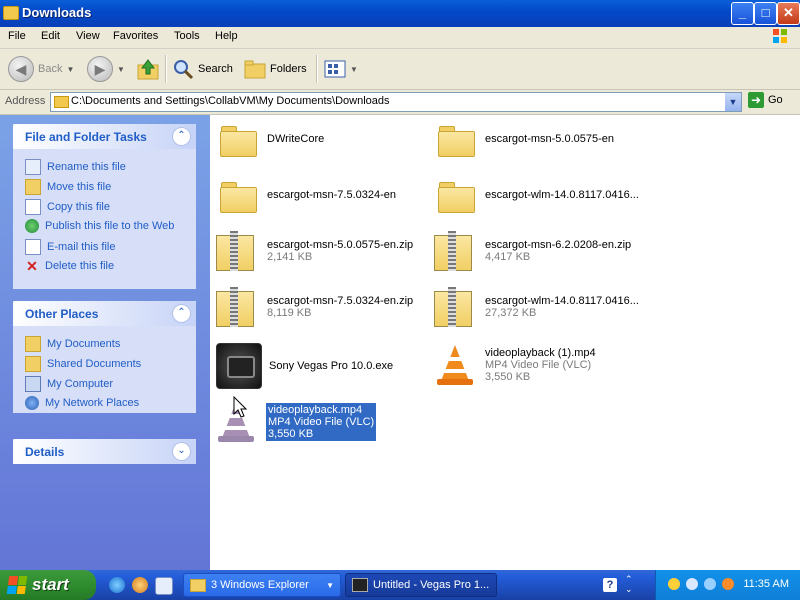 This screenshot has height=600, width=800. Describe the element at coordinates (262, 585) in the screenshot. I see `taskbar-button-explorer: 3 Windows Explorer ▼` at that location.